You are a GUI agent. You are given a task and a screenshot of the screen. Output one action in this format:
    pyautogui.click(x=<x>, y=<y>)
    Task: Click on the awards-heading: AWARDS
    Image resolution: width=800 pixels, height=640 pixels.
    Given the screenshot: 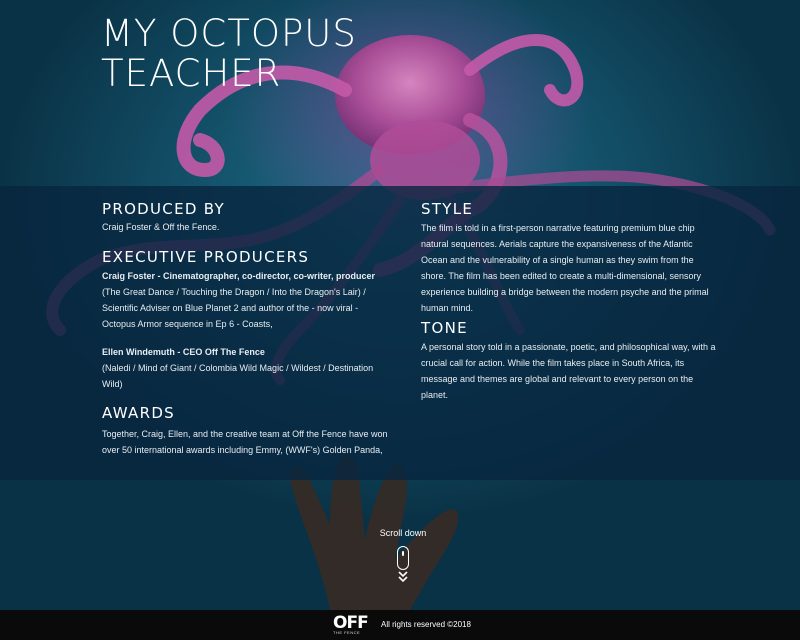 What is the action you would take?
    pyautogui.click(x=139, y=413)
    